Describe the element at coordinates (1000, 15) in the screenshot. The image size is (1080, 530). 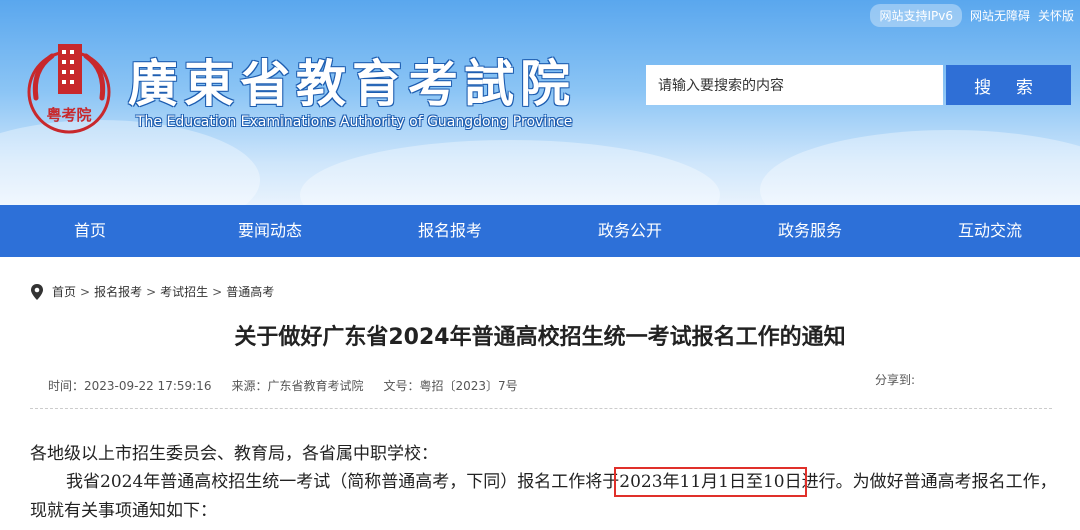
I see `accessibility-link: 网站无障碍` at that location.